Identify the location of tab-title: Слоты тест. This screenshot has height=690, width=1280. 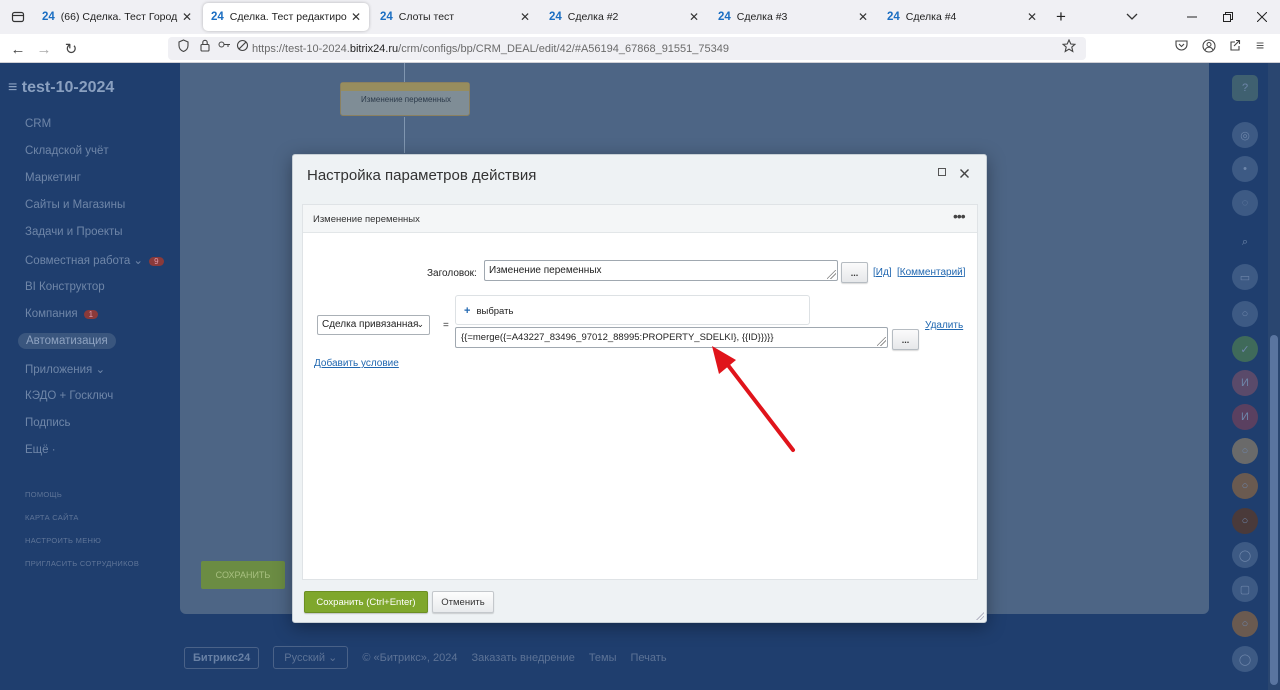
(426, 17).